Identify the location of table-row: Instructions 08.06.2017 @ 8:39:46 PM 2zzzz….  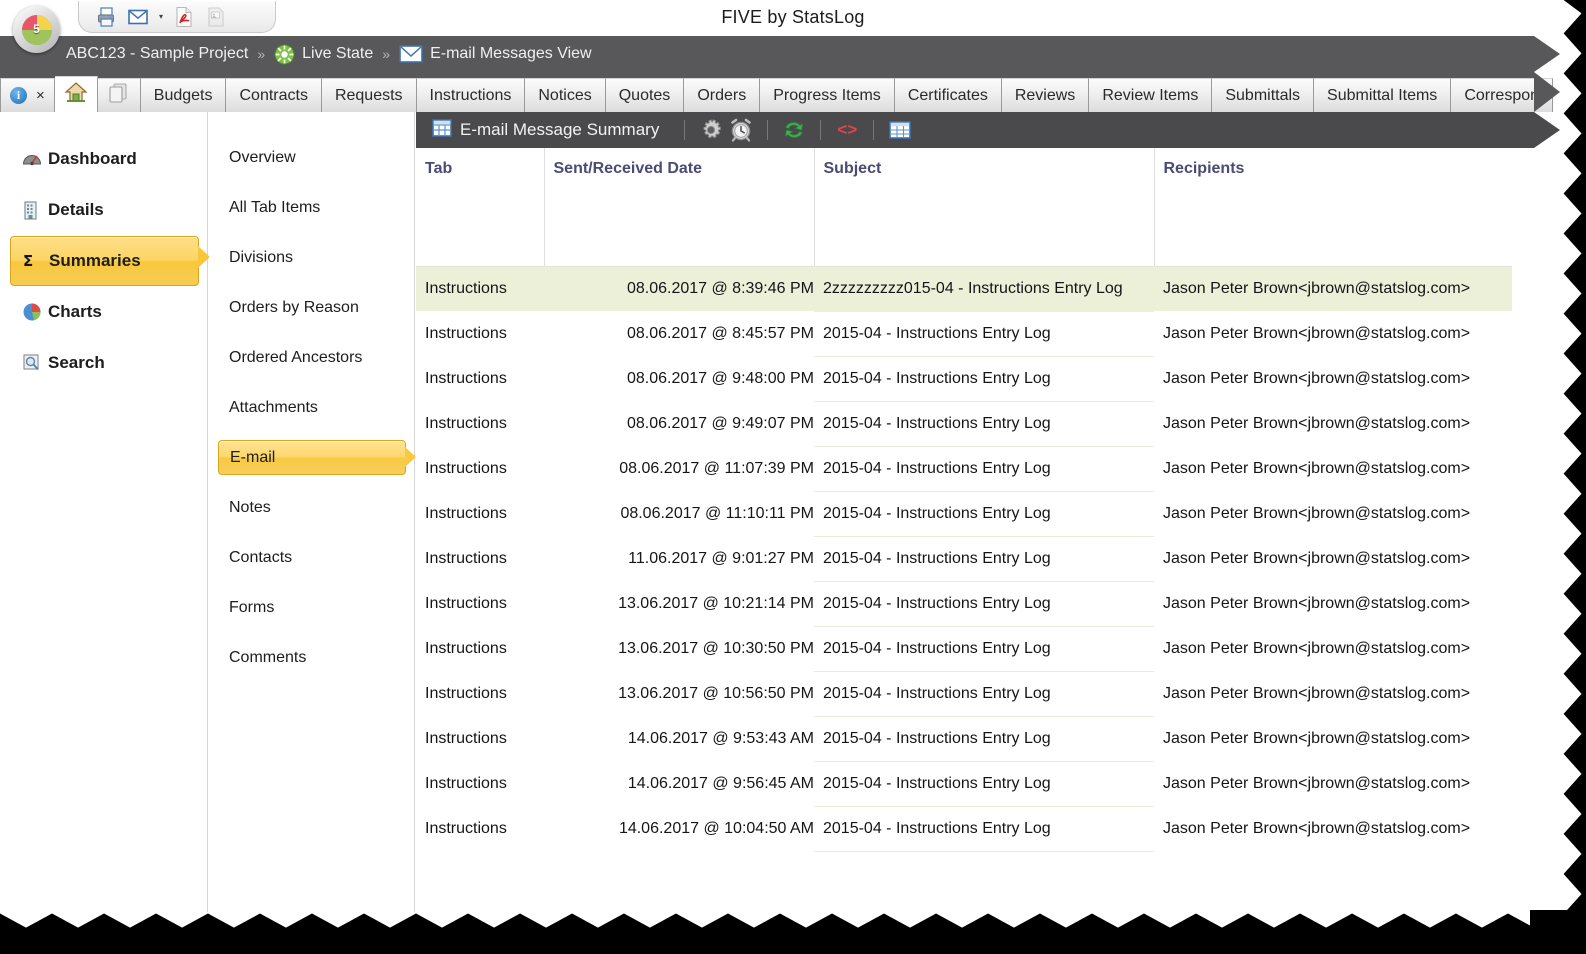
(964, 289).